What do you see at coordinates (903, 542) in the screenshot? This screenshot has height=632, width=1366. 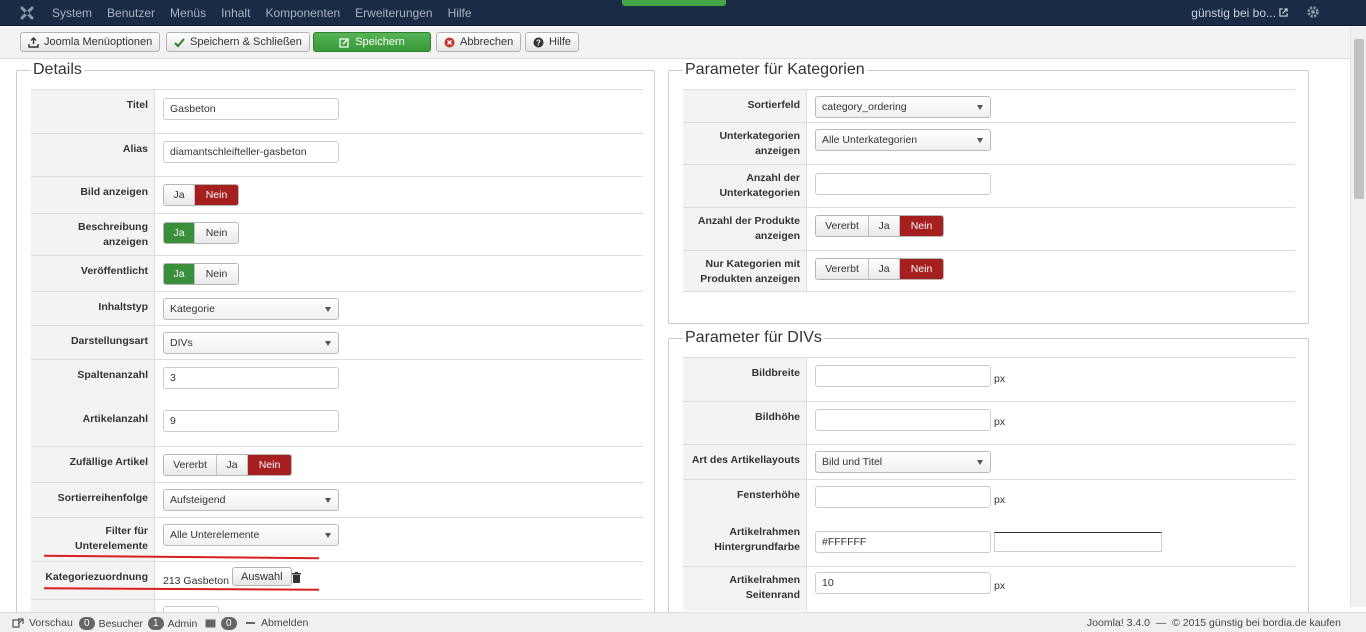 I see `bg-color-input: #FFFFFF` at bounding box center [903, 542].